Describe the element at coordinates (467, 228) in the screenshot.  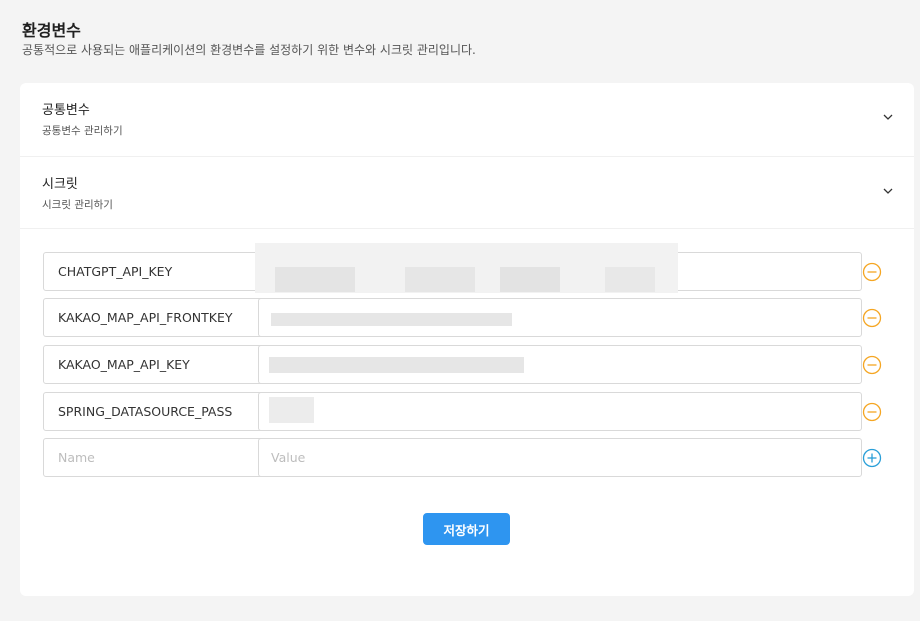
I see `divider` at that location.